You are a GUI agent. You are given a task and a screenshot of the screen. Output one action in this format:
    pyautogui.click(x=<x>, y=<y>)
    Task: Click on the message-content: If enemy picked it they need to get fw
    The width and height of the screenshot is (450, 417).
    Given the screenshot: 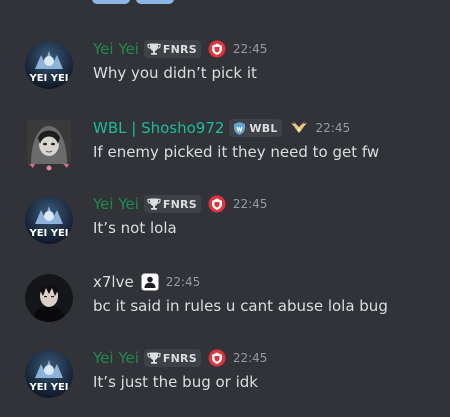 What is the action you would take?
    pyautogui.click(x=236, y=152)
    